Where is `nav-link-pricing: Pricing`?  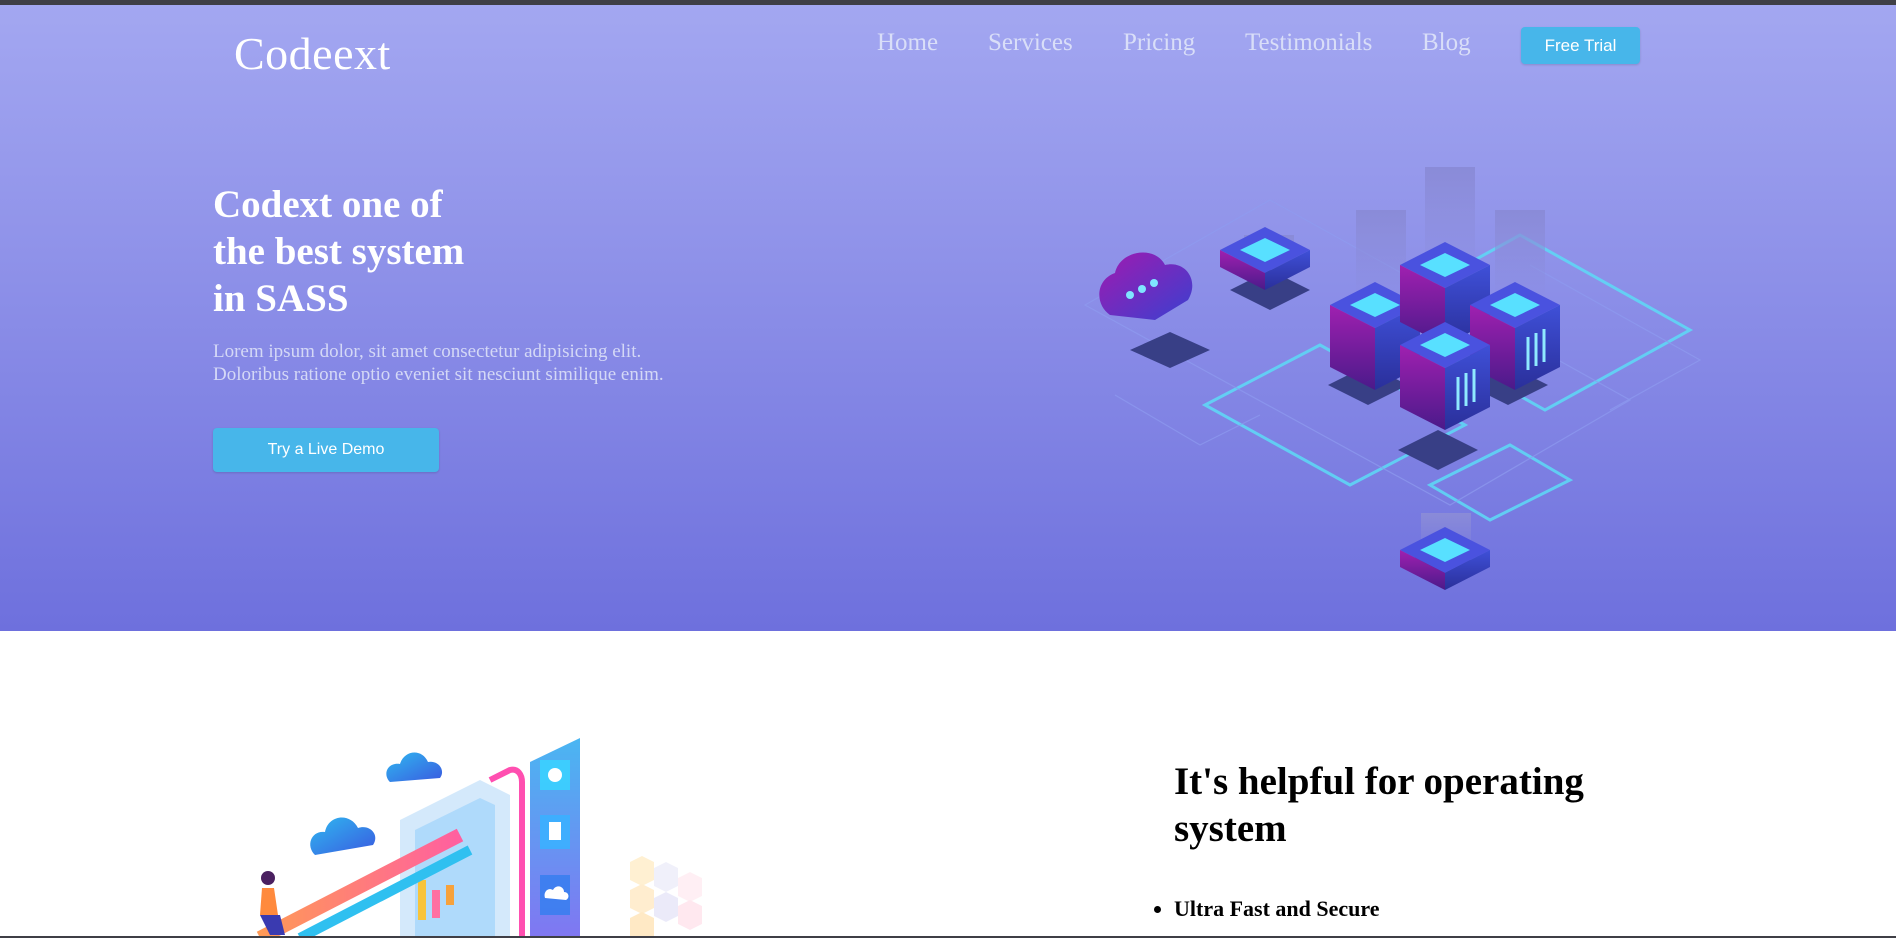
nav-link-pricing: Pricing is located at coordinates (1159, 43).